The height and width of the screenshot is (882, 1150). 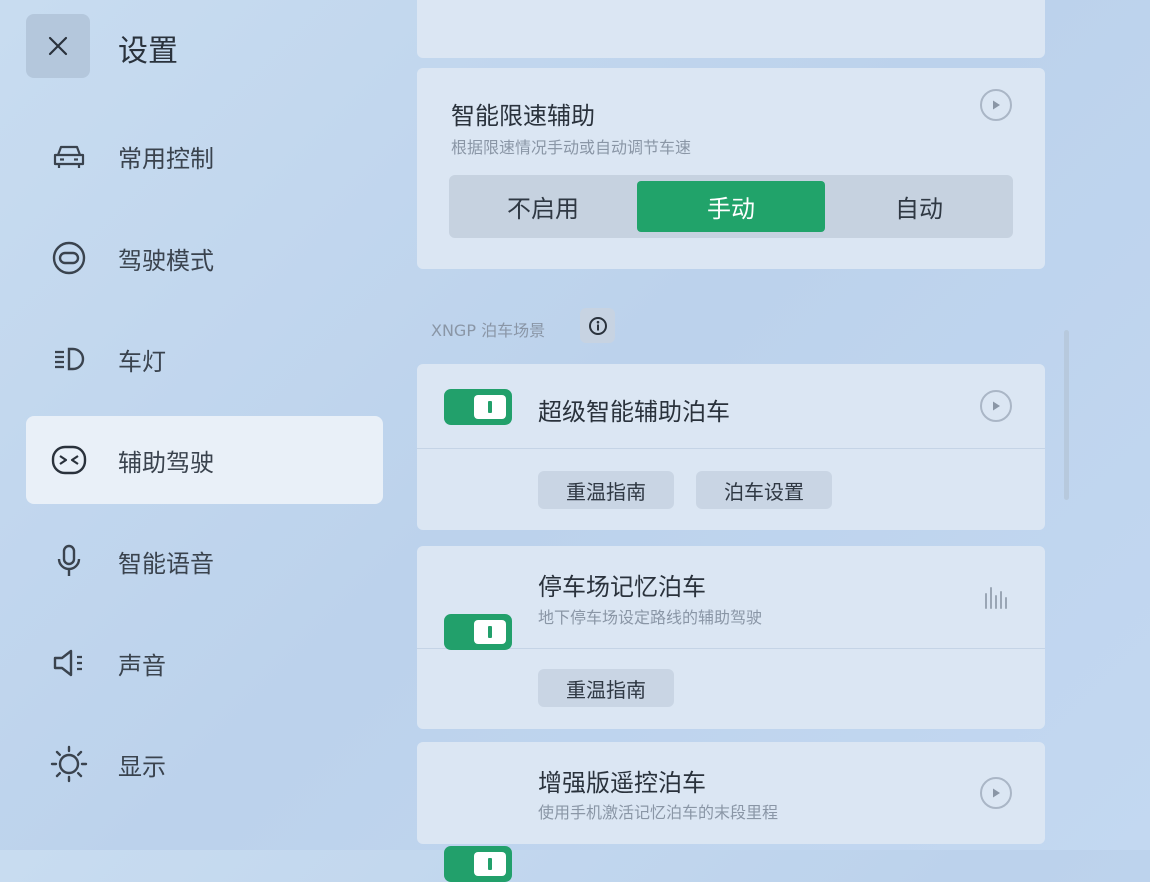 I want to click on super-parking-title: 超级智能辅助泊车, so click(x=634, y=412).